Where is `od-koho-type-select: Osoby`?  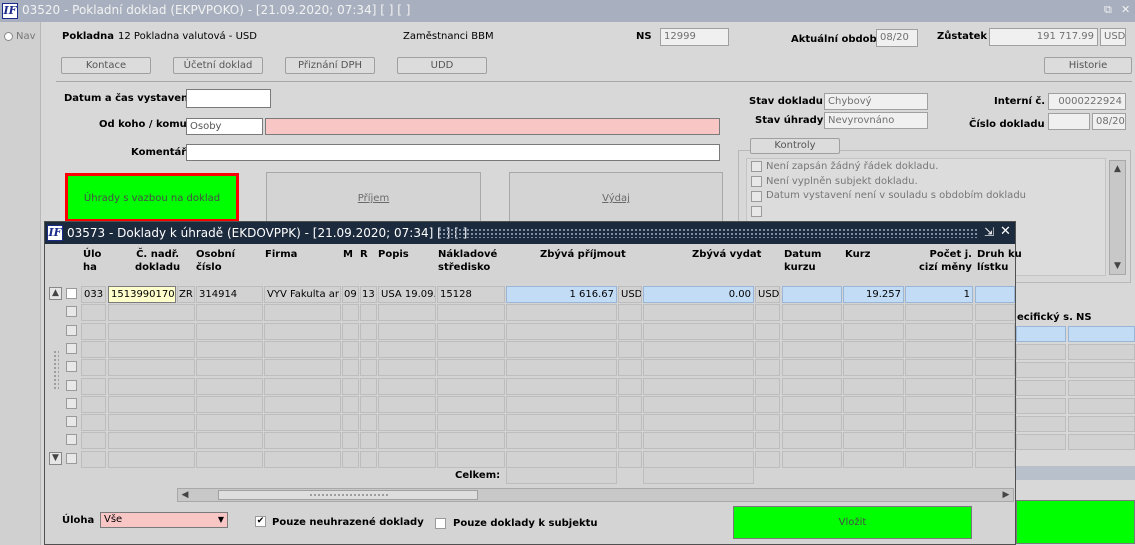 od-koho-type-select: Osoby is located at coordinates (224, 126).